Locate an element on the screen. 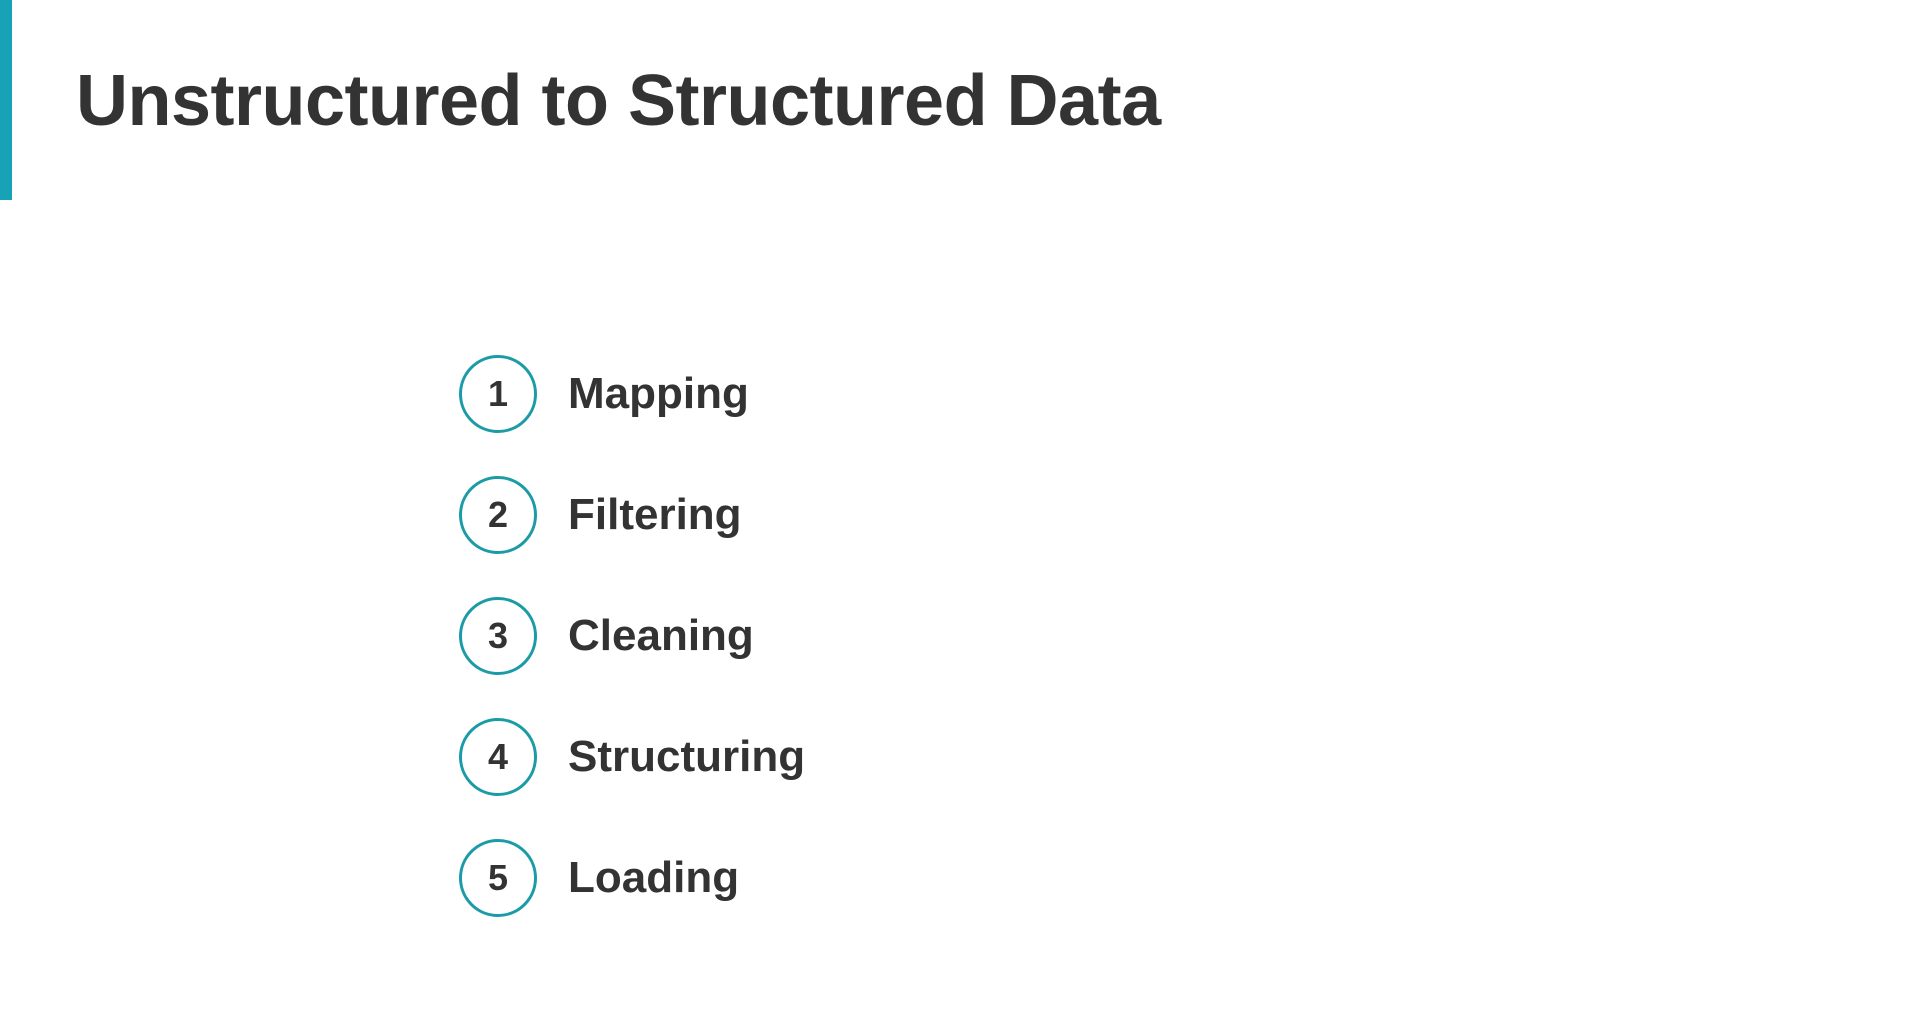 This screenshot has width=1918, height=1015. step-number-circle: 5 is located at coordinates (498, 878).